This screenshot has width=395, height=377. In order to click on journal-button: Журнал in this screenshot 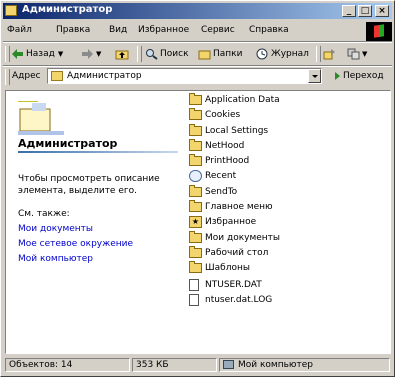, I will do `click(282, 54)`.